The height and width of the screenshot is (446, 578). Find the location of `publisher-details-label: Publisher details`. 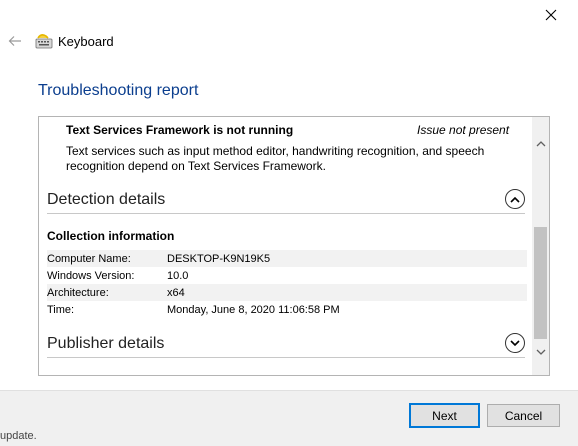

publisher-details-label: Publisher details is located at coordinates (106, 343).